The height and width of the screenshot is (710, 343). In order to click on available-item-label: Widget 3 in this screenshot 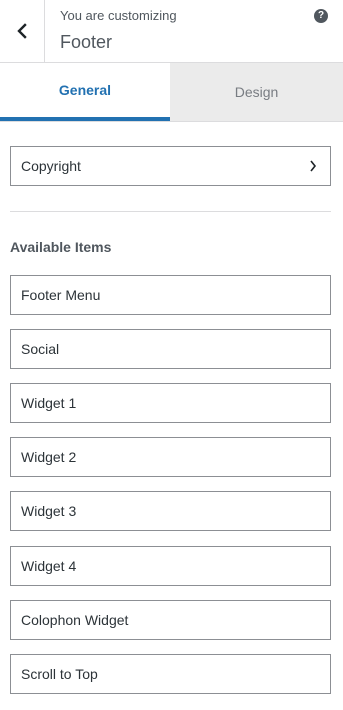, I will do `click(49, 511)`.